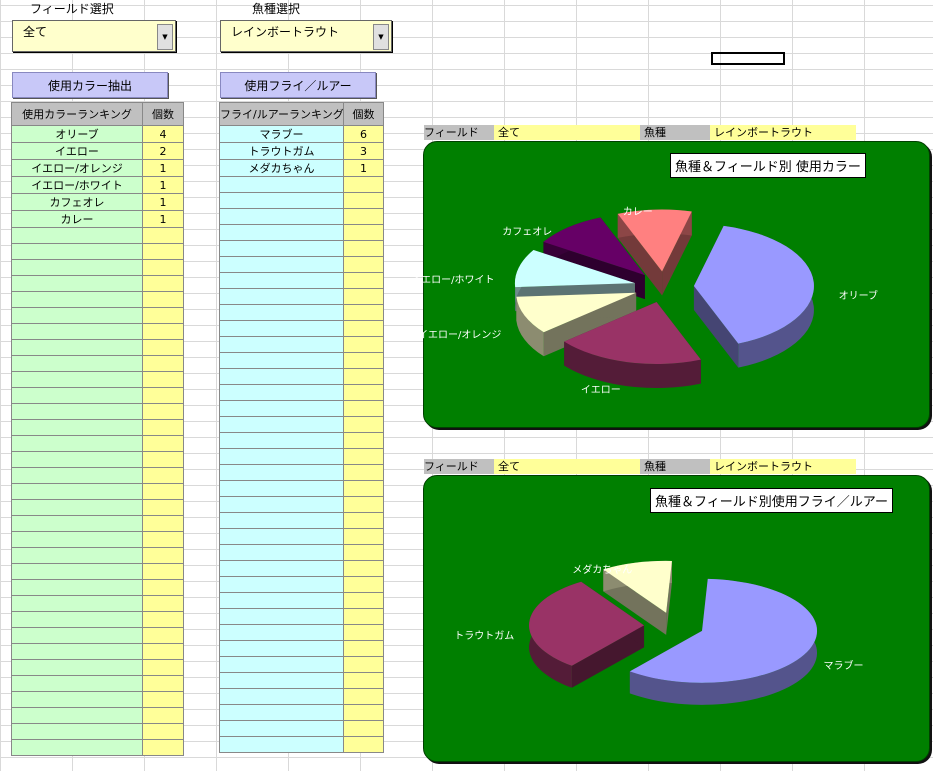 This screenshot has width=933, height=771. I want to click on color-row: イエロー/オレンジ 1, so click(97, 168).